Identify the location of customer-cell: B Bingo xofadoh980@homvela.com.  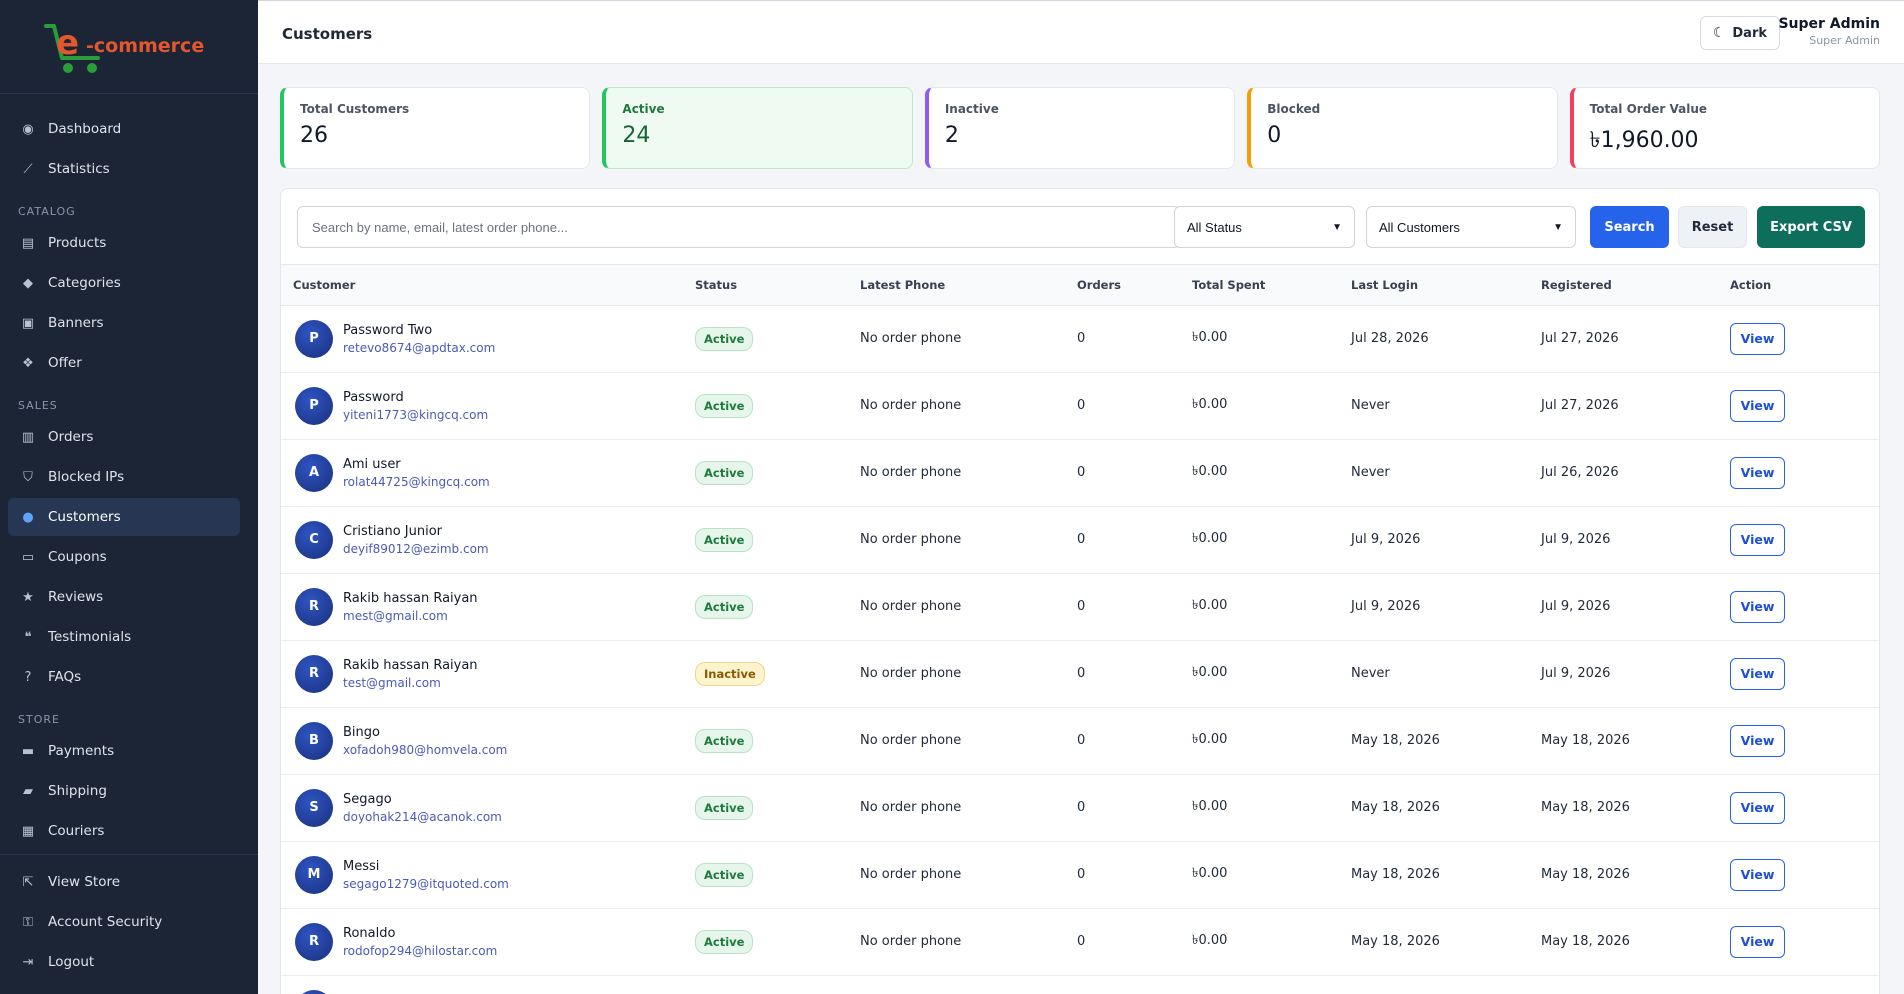
(488, 740).